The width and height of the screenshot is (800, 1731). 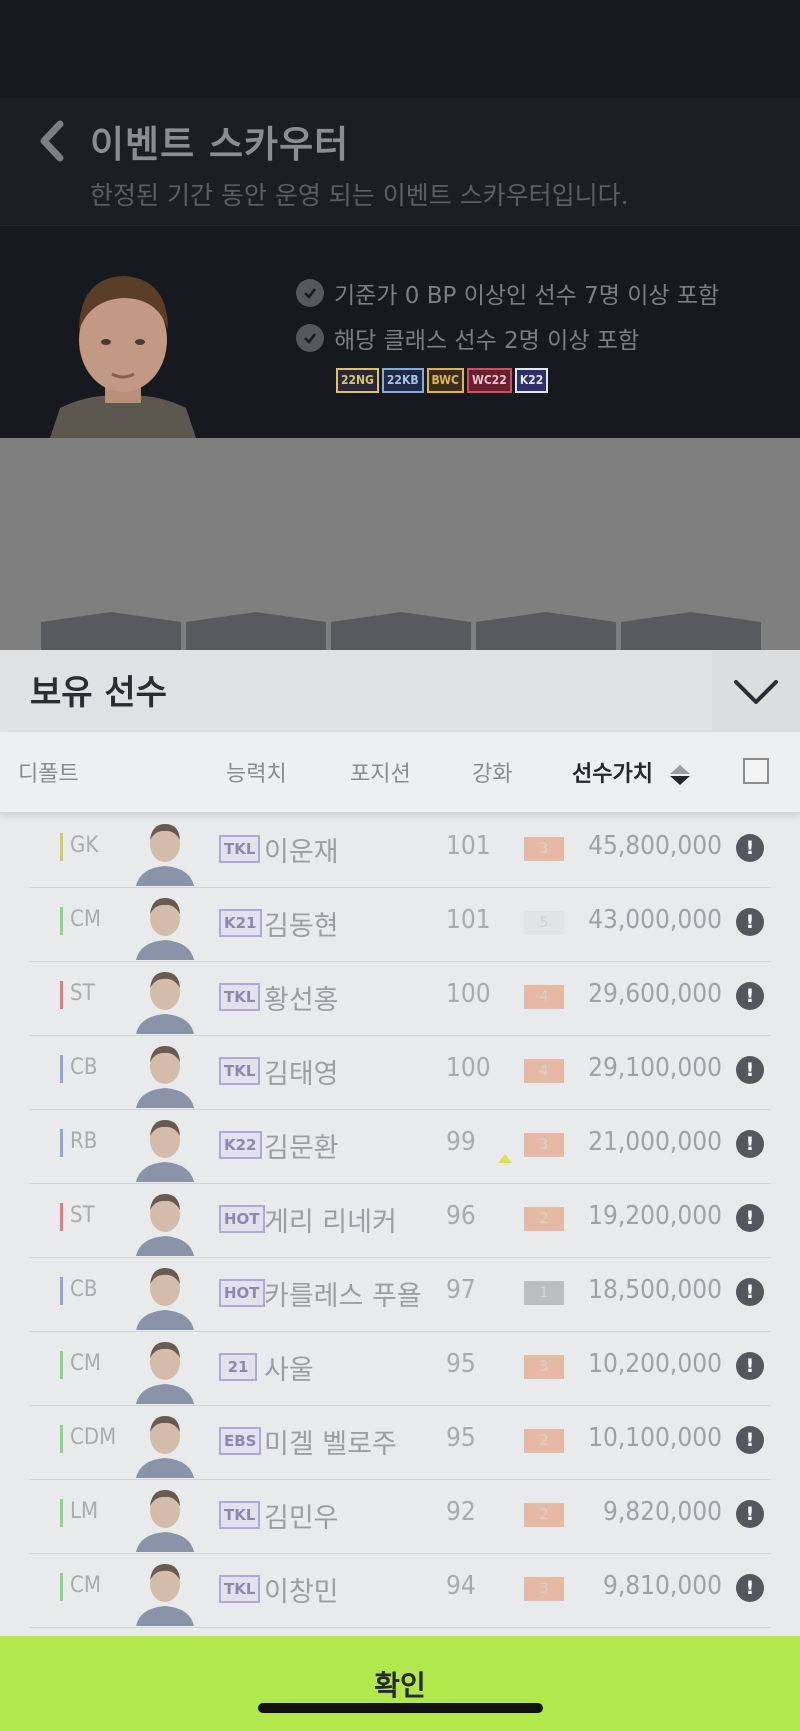 I want to click on player-row: CB TKL 김태영 100 4 29,100,000!, so click(x=400, y=1073).